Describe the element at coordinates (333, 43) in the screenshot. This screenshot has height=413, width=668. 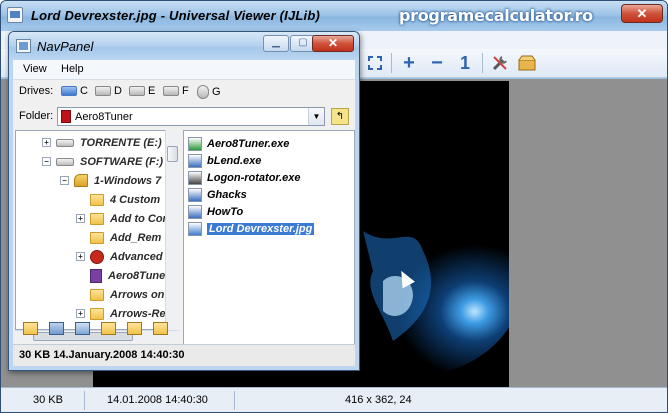
I see `navpanel-close-button: ✕` at that location.